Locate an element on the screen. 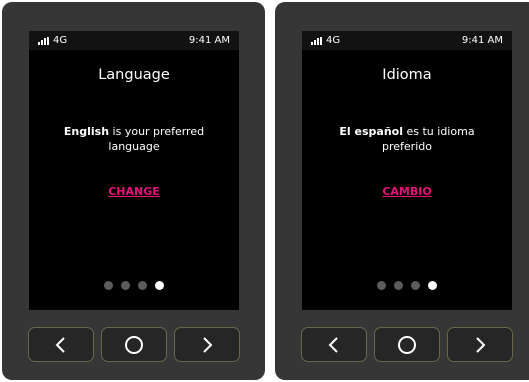  preferred-language-name: English is located at coordinates (86, 131).